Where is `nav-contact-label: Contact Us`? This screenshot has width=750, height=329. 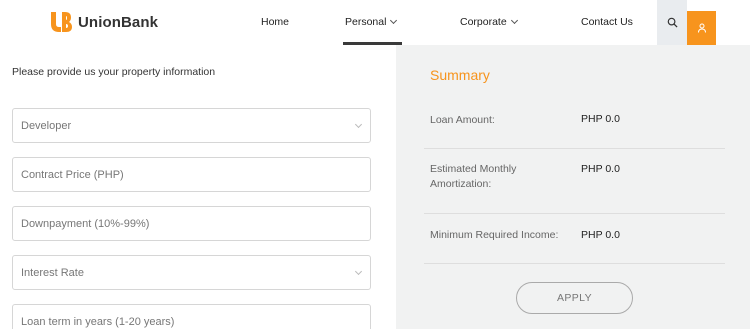
nav-contact-label: Contact Us is located at coordinates (607, 22).